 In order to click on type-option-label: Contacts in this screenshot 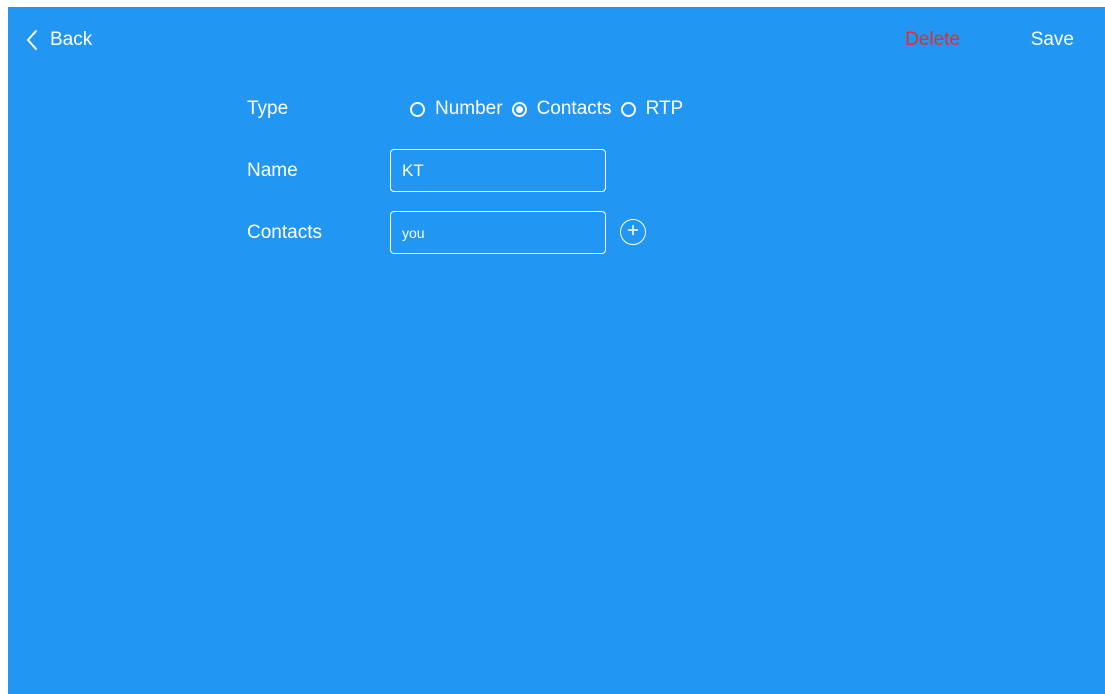, I will do `click(574, 108)`.